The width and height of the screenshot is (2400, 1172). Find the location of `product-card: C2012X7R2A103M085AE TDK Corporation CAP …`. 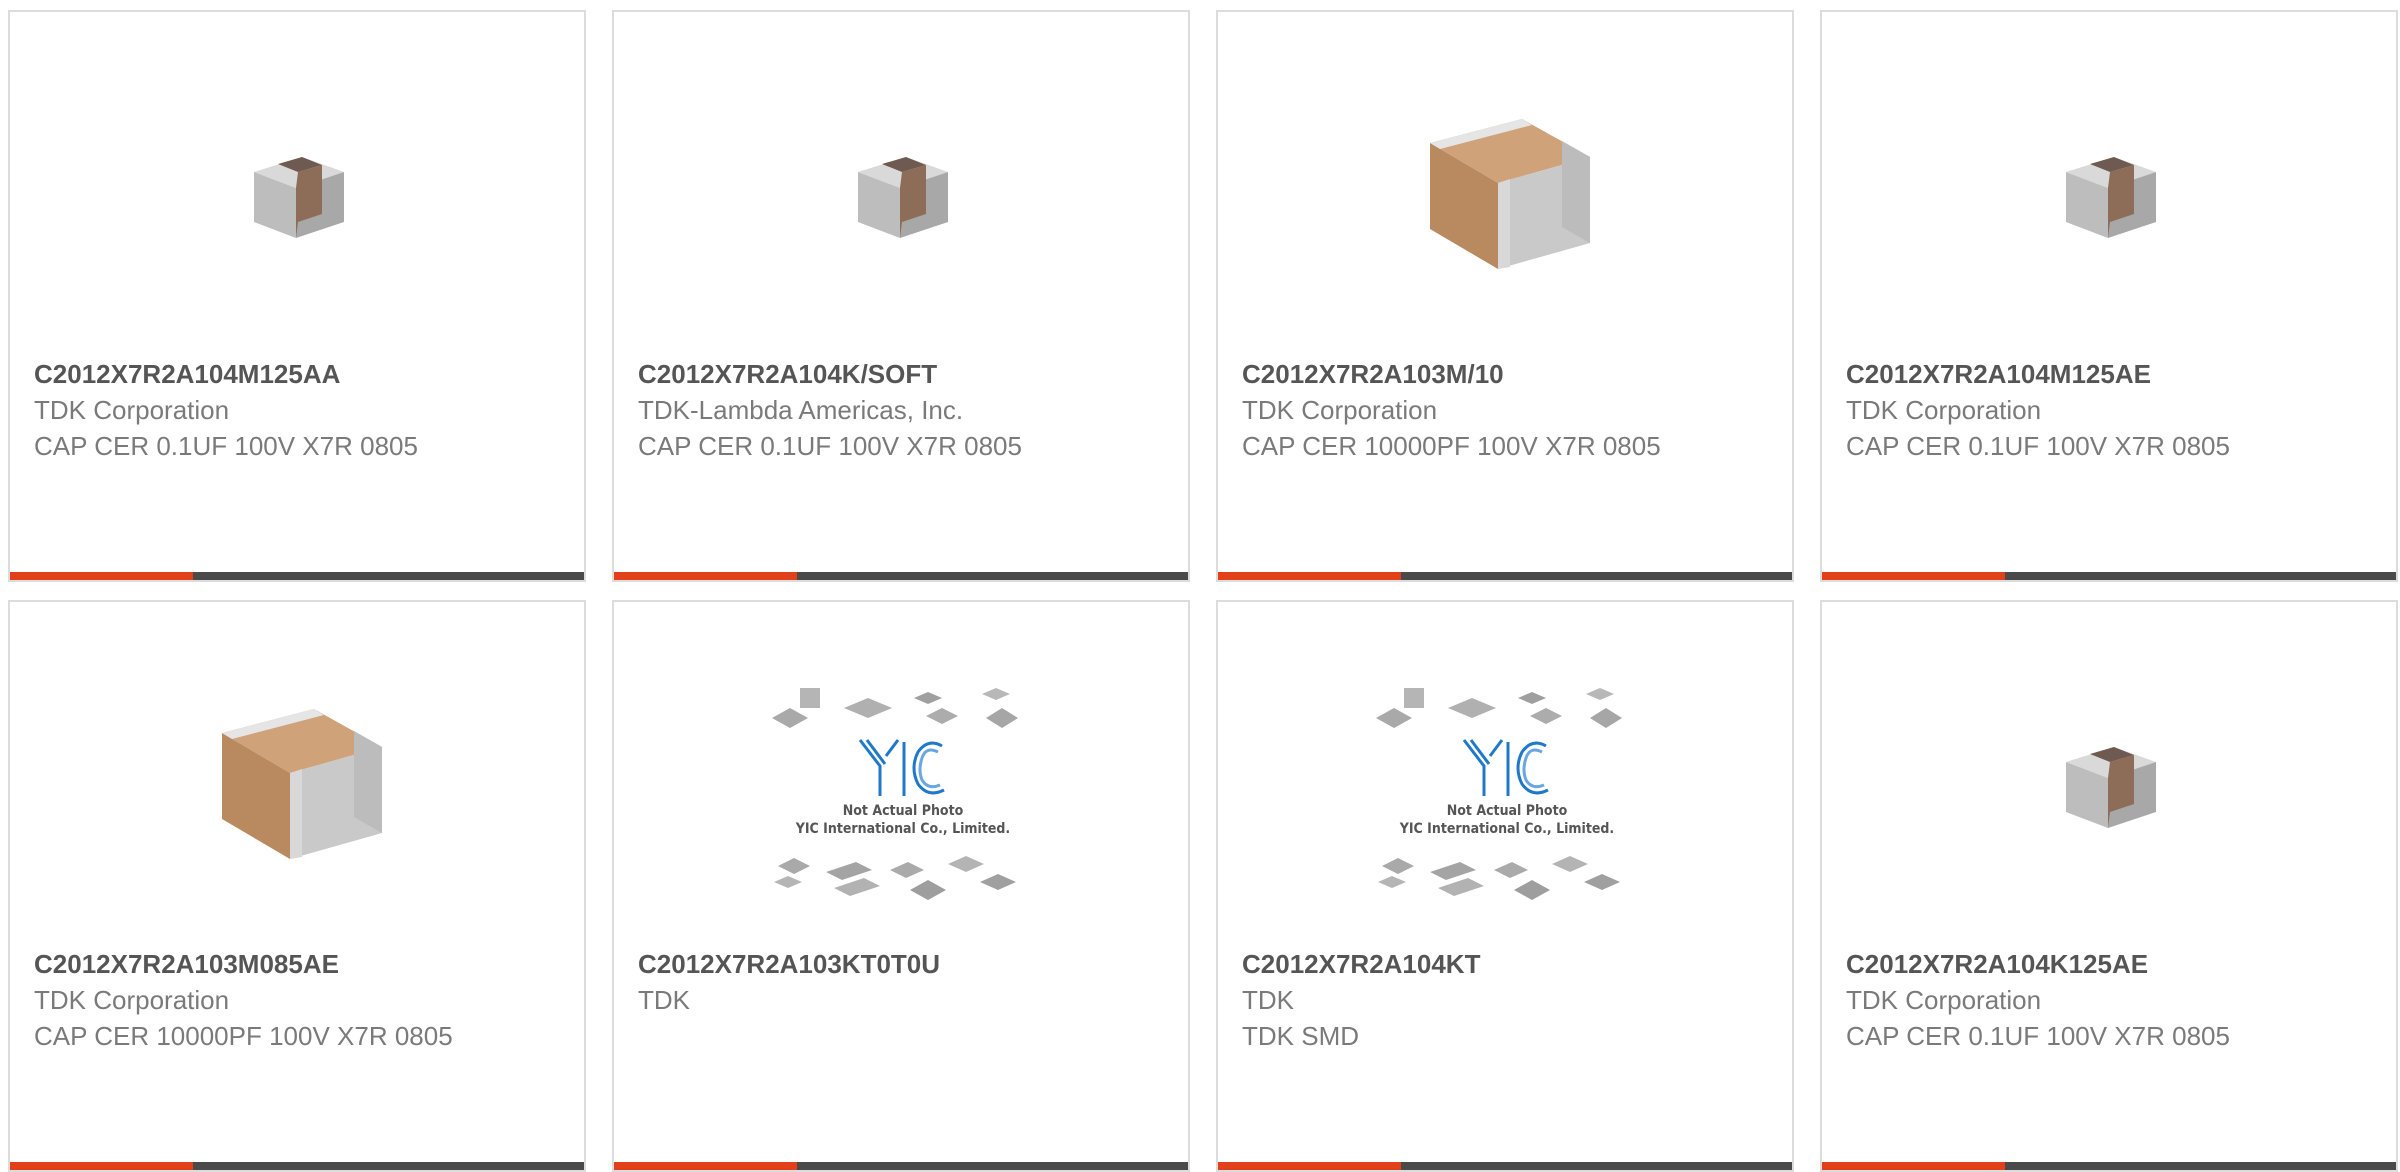

product-card: C2012X7R2A103M085AE TDK Corporation CAP … is located at coordinates (297, 886).